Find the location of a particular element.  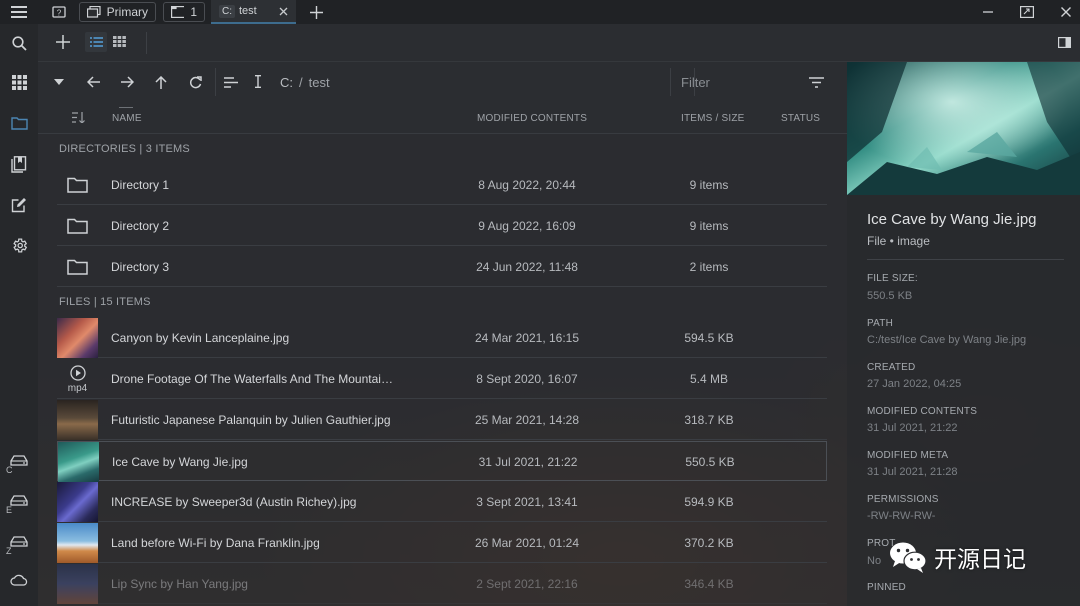

up-button is located at coordinates (161, 82).